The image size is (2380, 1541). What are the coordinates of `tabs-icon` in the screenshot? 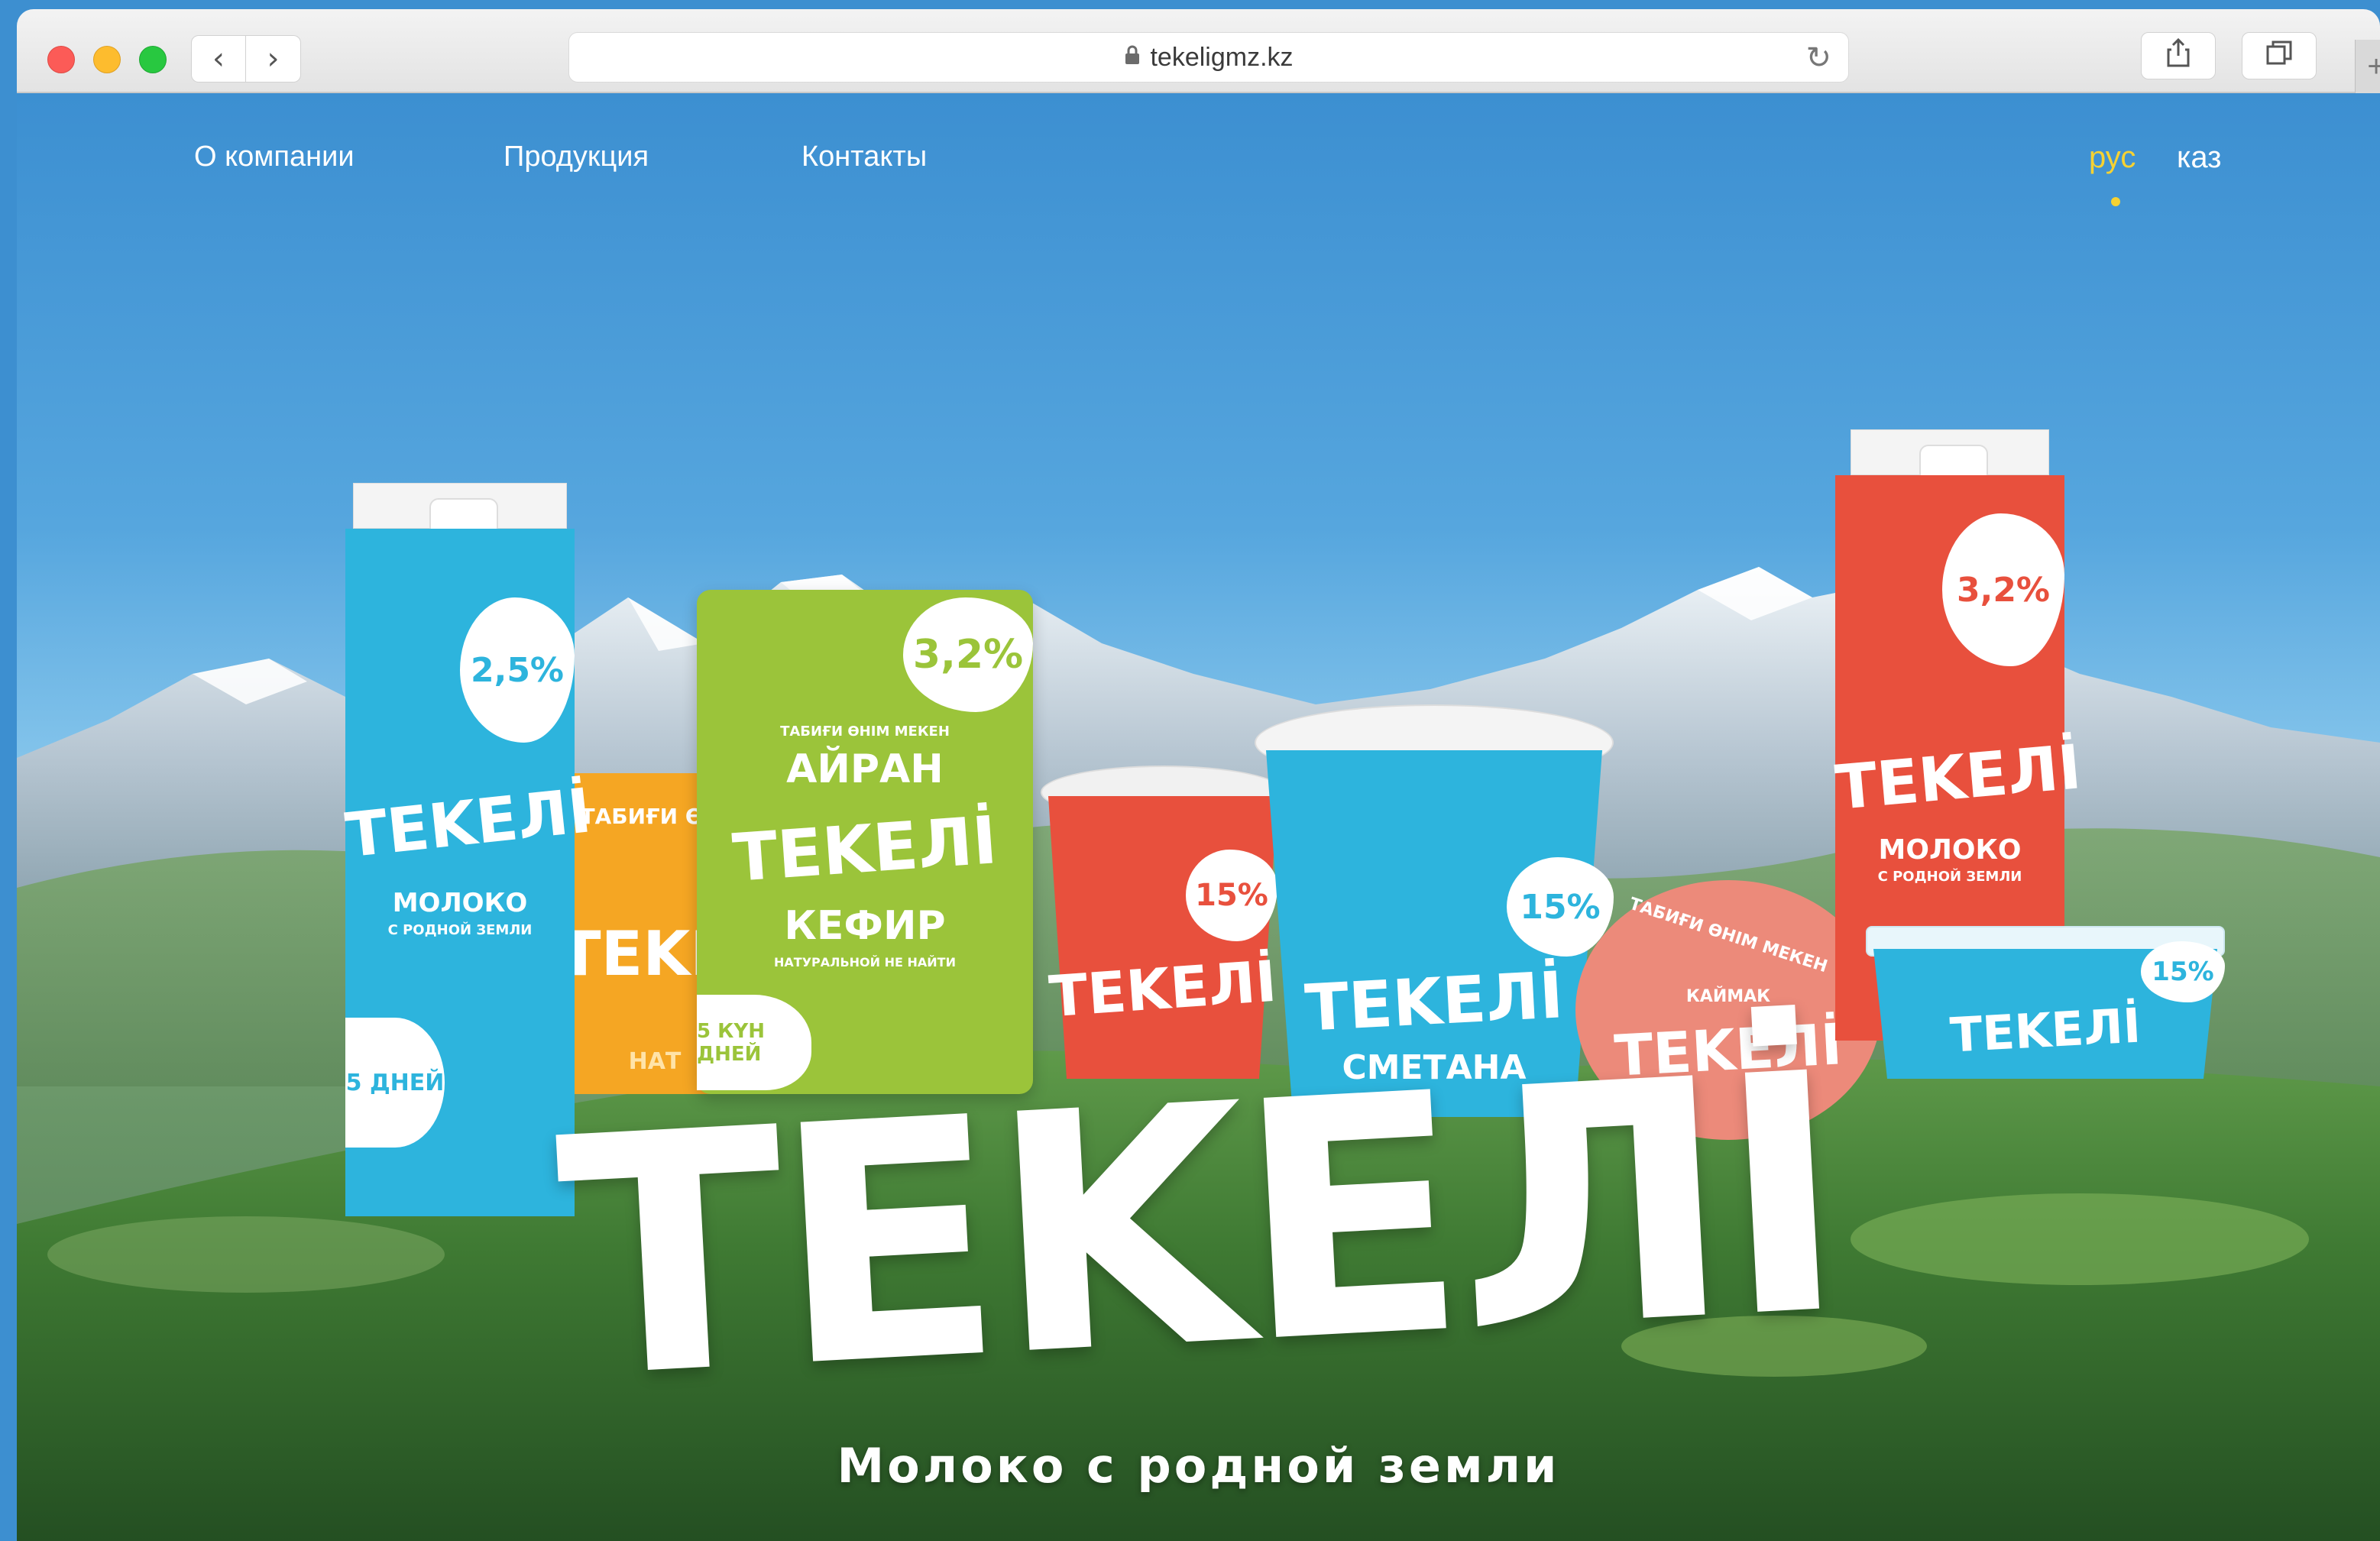 It's located at (2279, 56).